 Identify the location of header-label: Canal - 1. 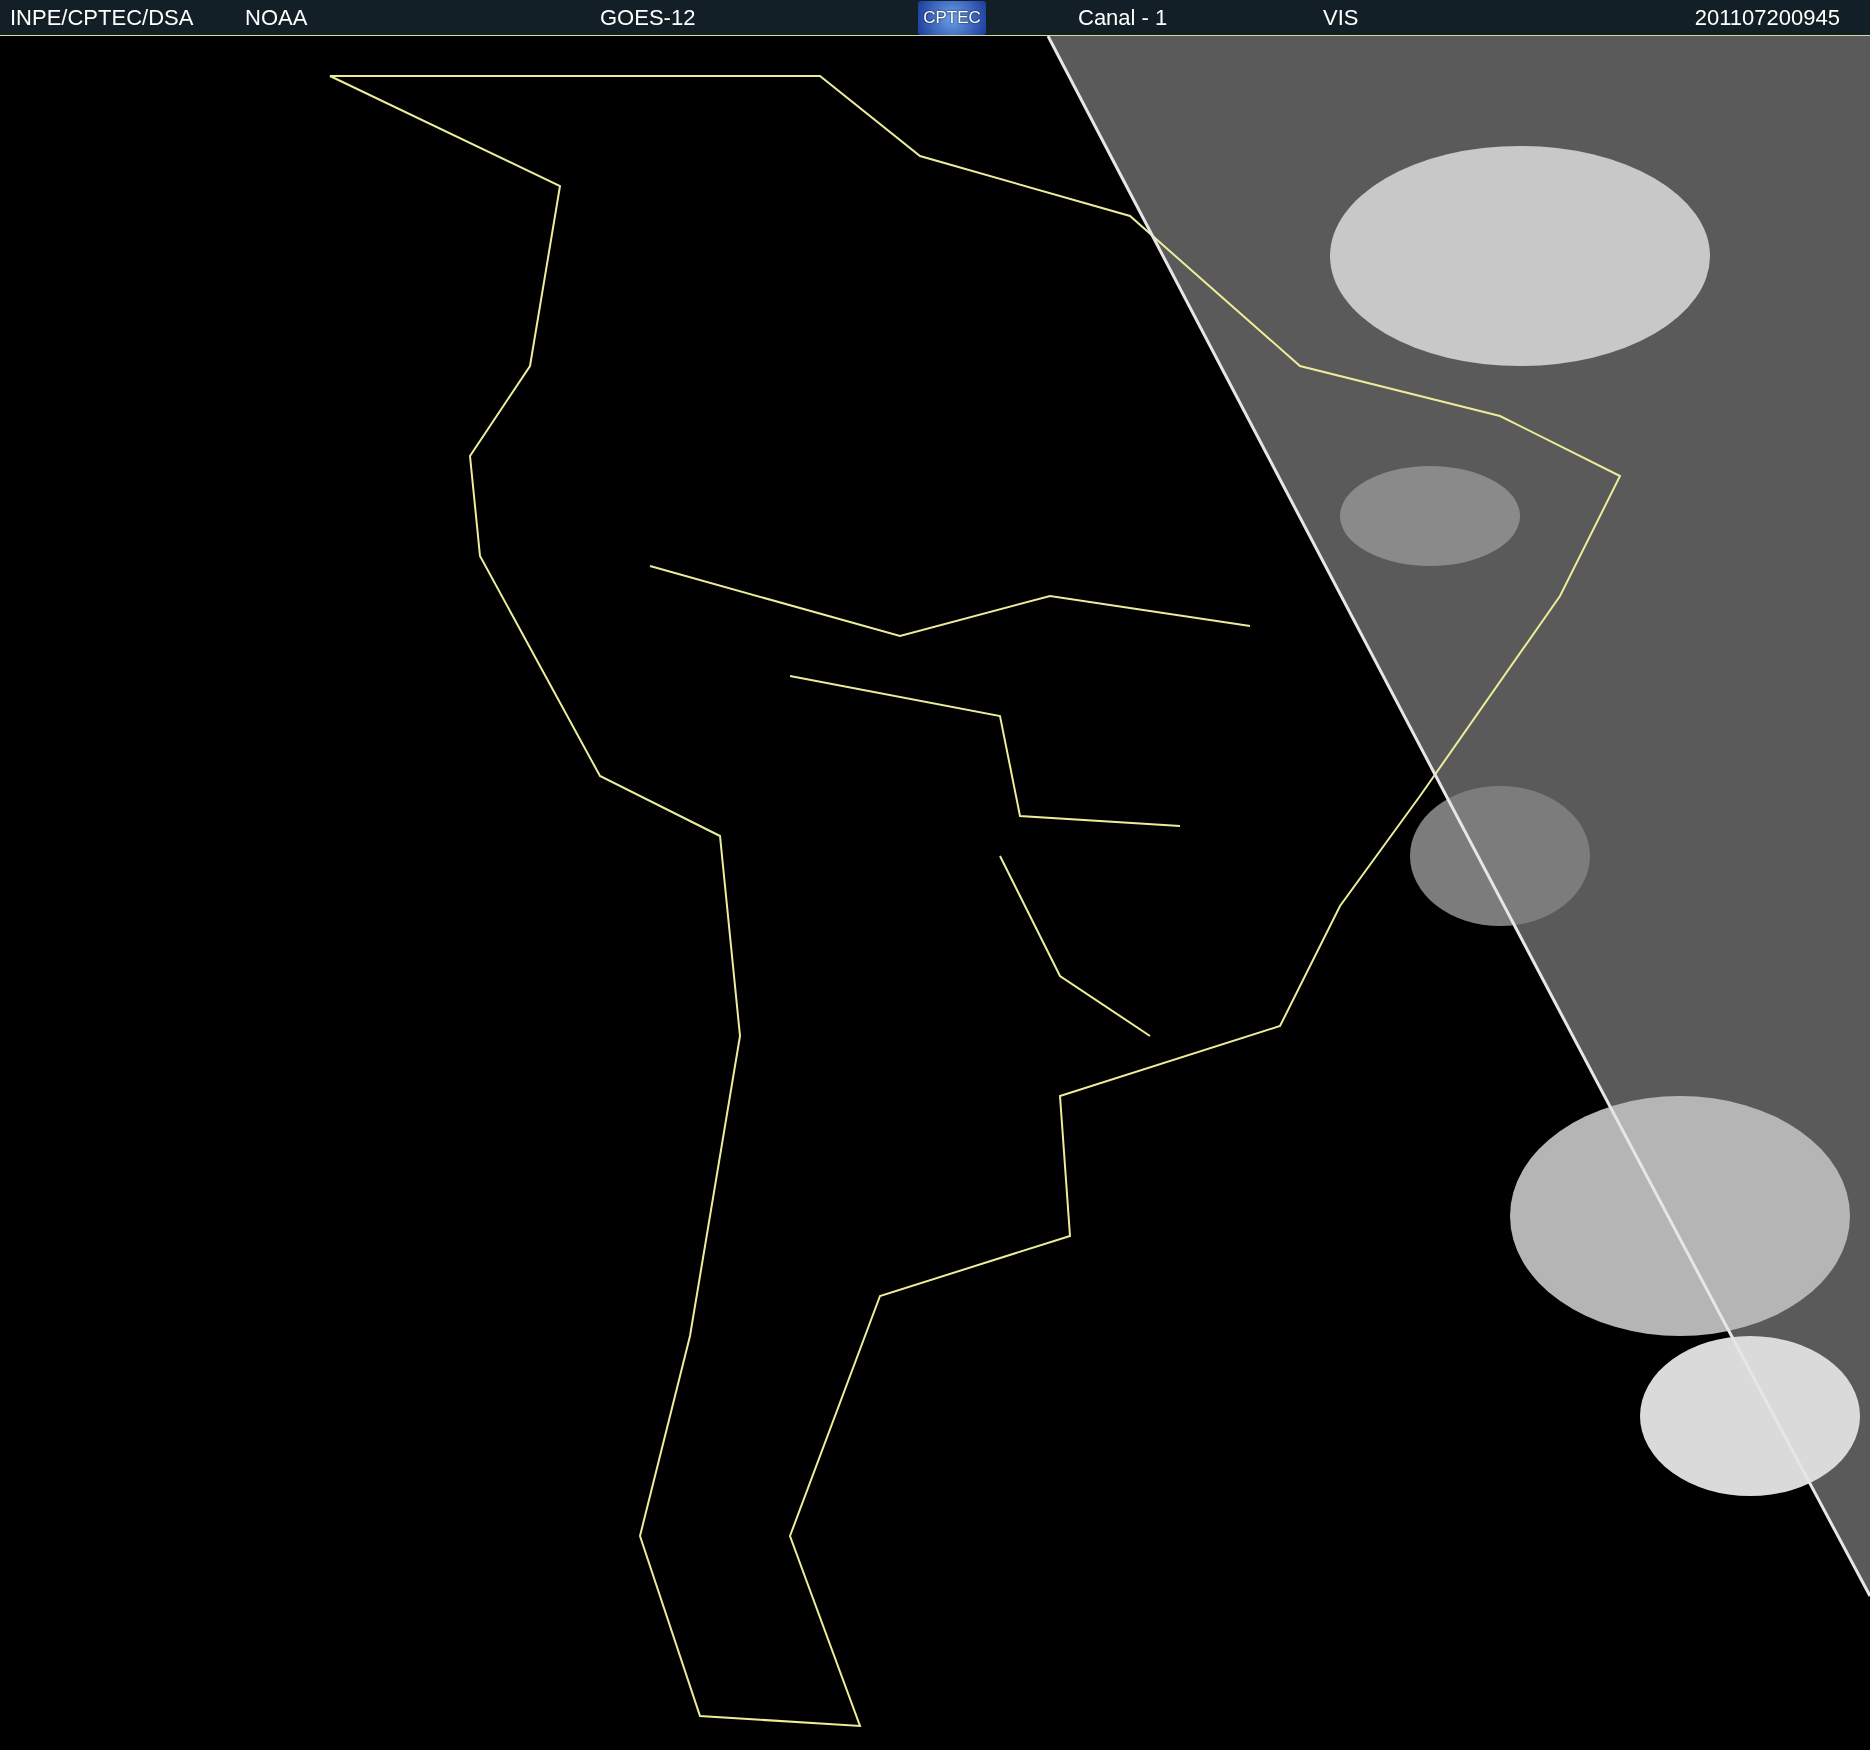
(1123, 17).